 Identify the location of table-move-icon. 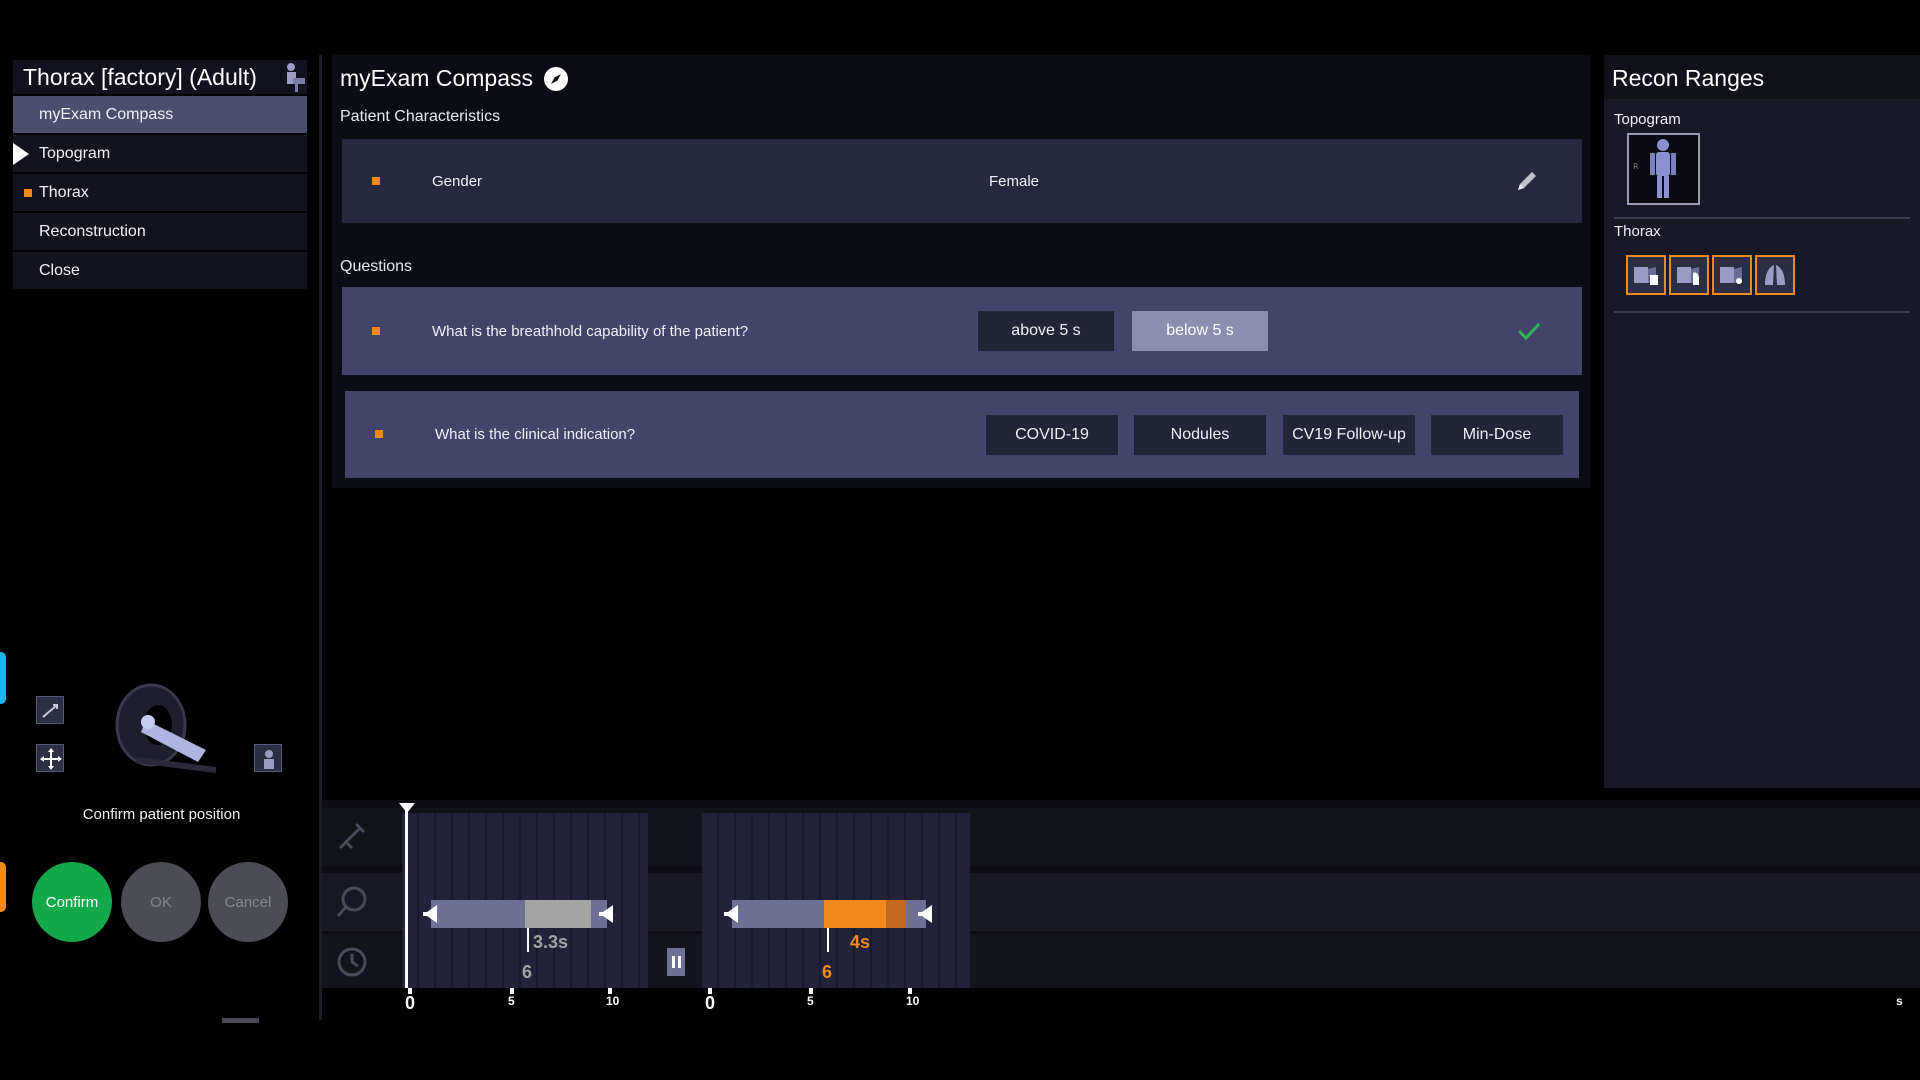
(50, 710).